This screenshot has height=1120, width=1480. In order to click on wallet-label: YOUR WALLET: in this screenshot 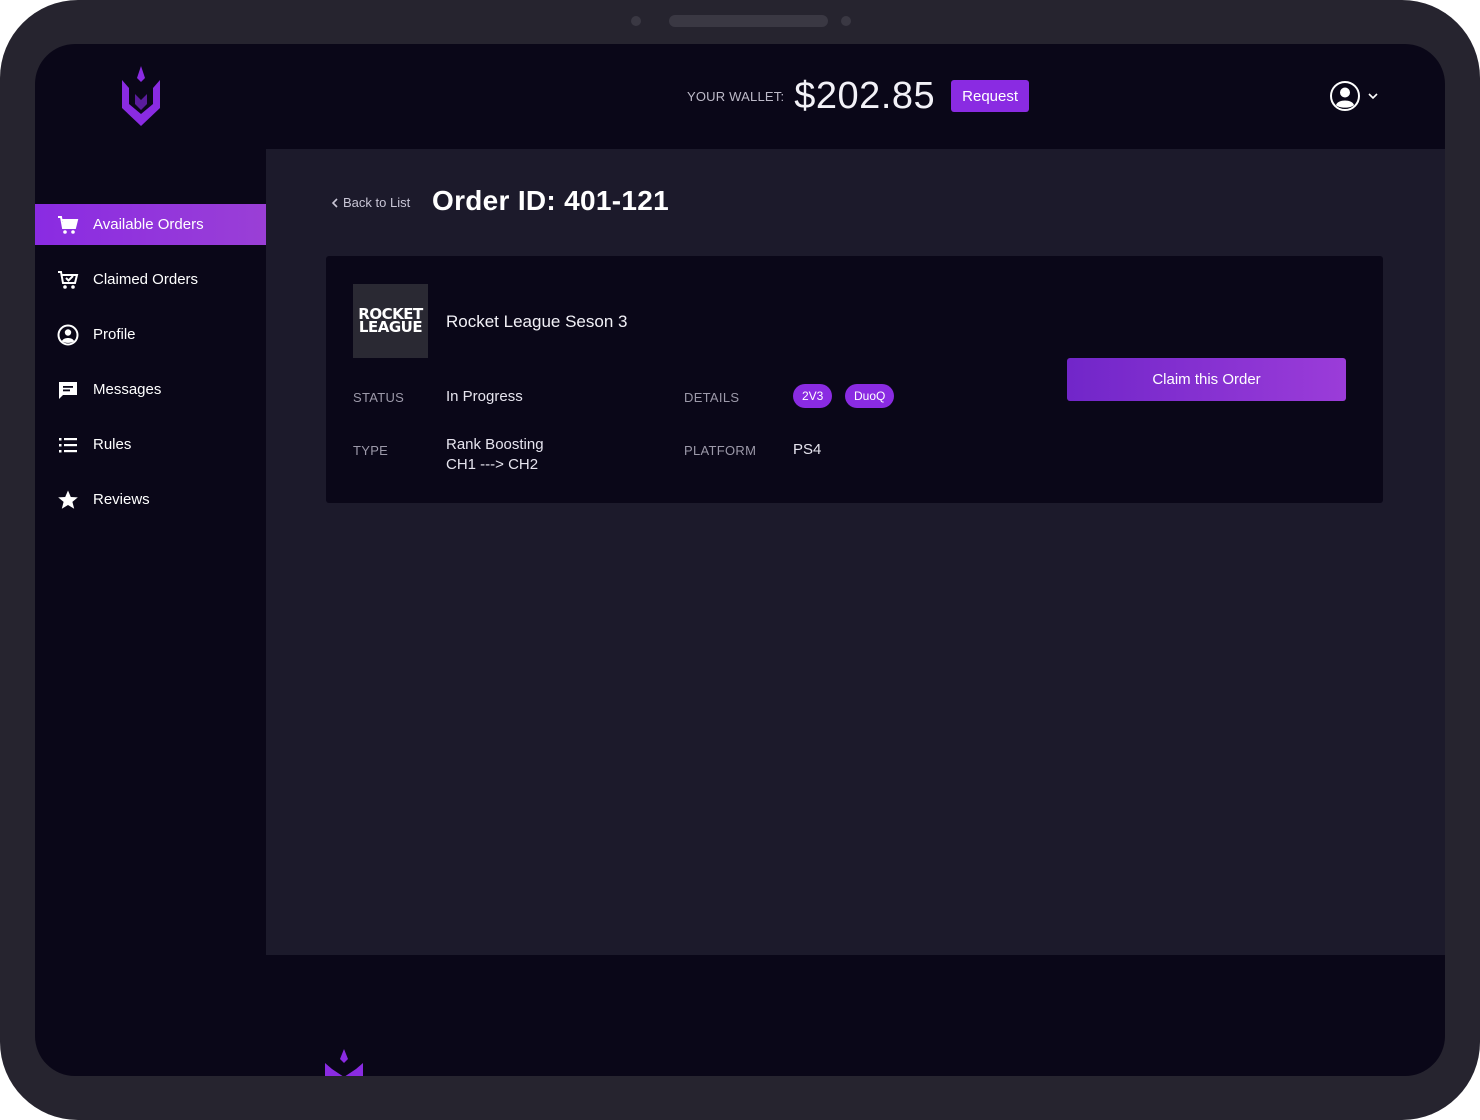, I will do `click(736, 96)`.